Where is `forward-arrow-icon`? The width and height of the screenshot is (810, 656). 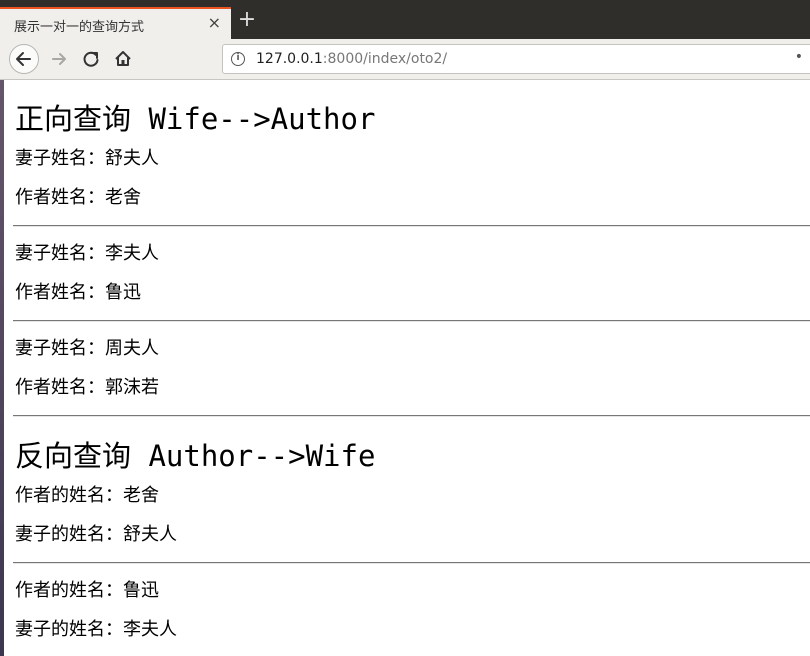
forward-arrow-icon is located at coordinates (59, 59).